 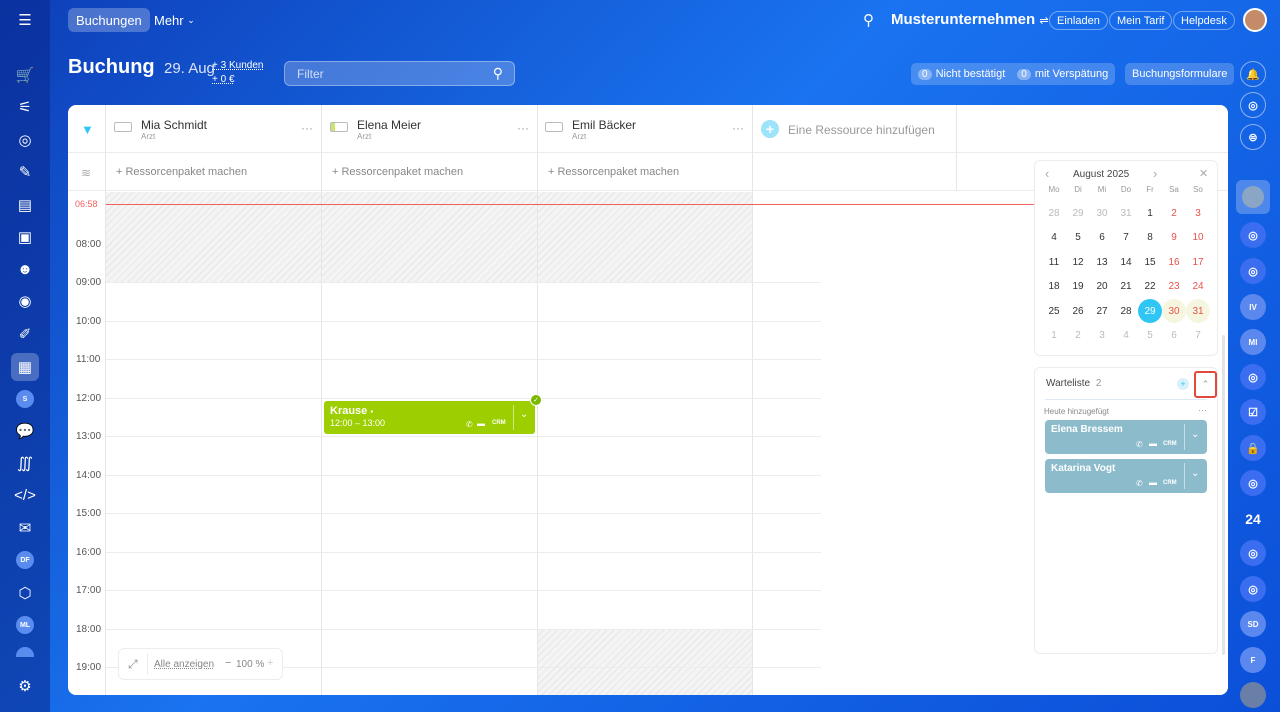 What do you see at coordinates (25, 20) in the screenshot?
I see `menu-icon: ☰` at bounding box center [25, 20].